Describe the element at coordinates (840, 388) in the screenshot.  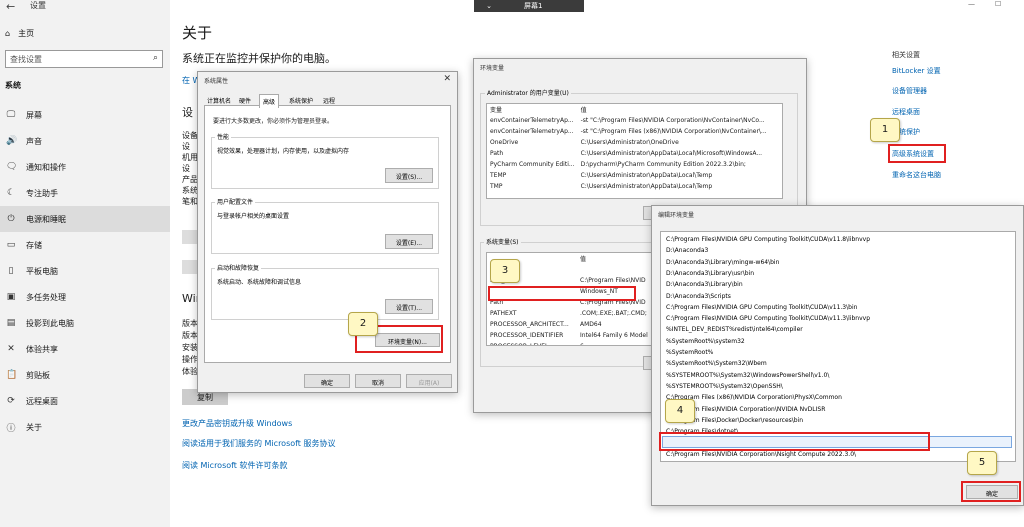
I see `list-item: %SYSTEMROOT%\System32\OpenSSH\` at that location.